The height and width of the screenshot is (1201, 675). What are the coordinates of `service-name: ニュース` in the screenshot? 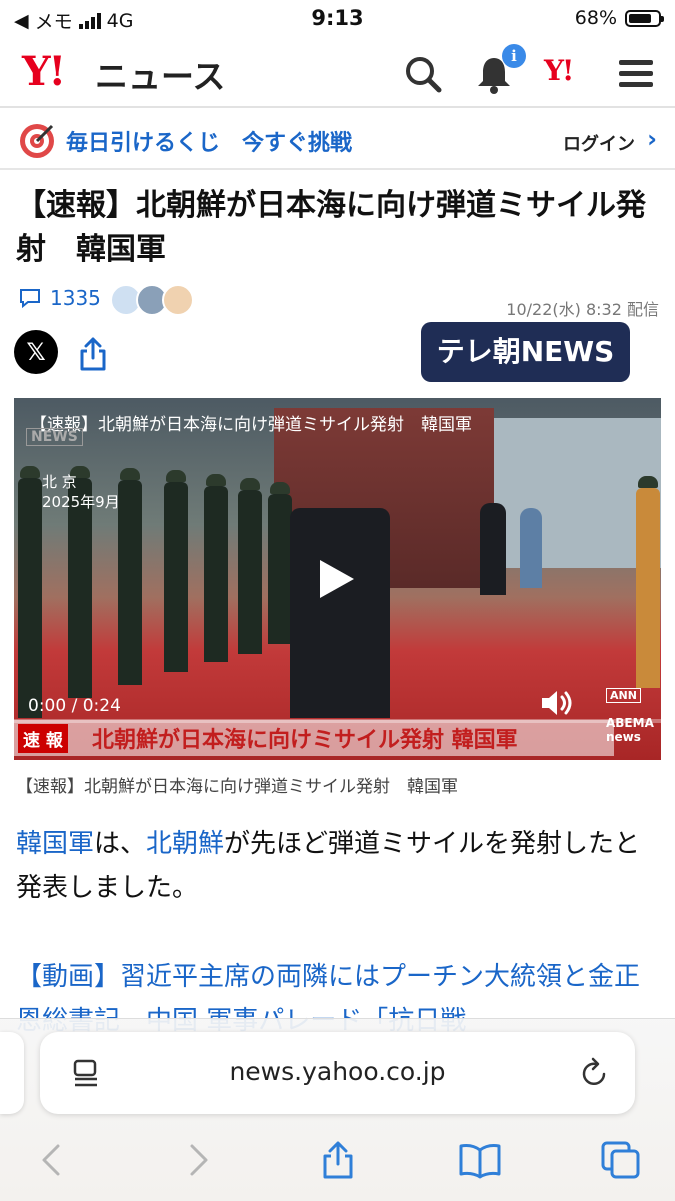 It's located at (160, 74).